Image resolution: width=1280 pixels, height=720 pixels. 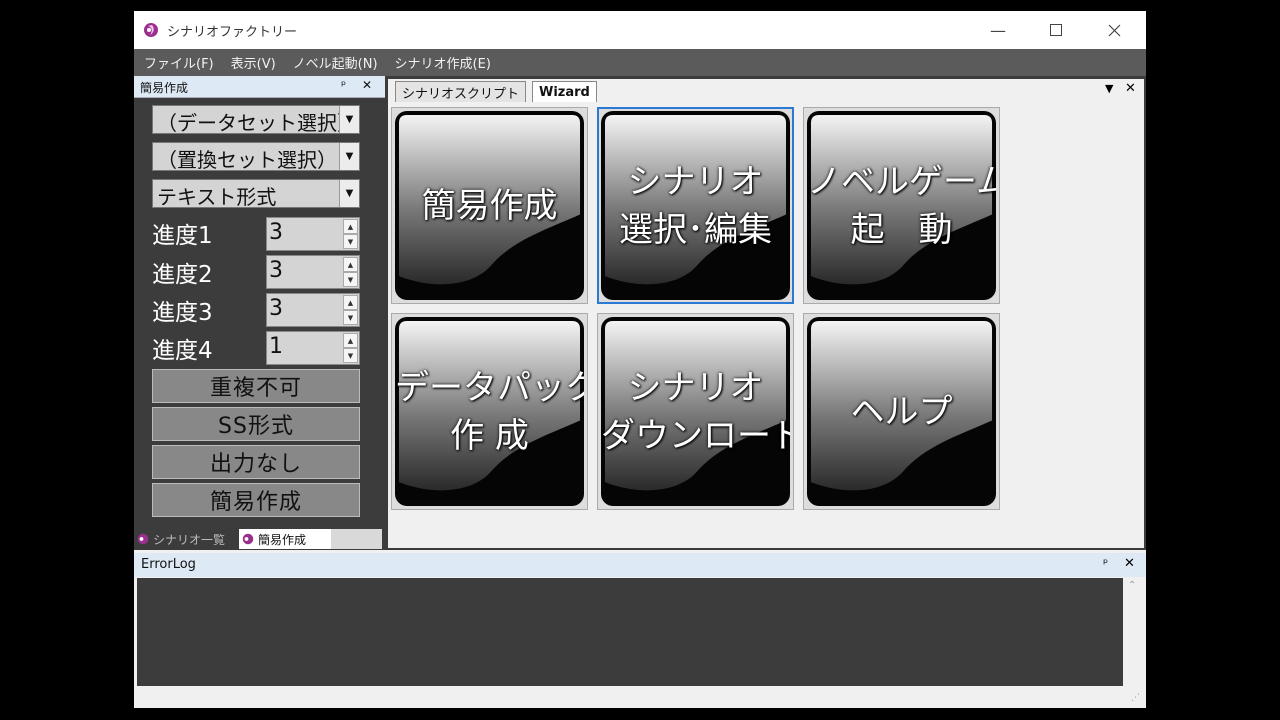 I want to click on quick-create-button: 簡易作成, so click(x=256, y=500).